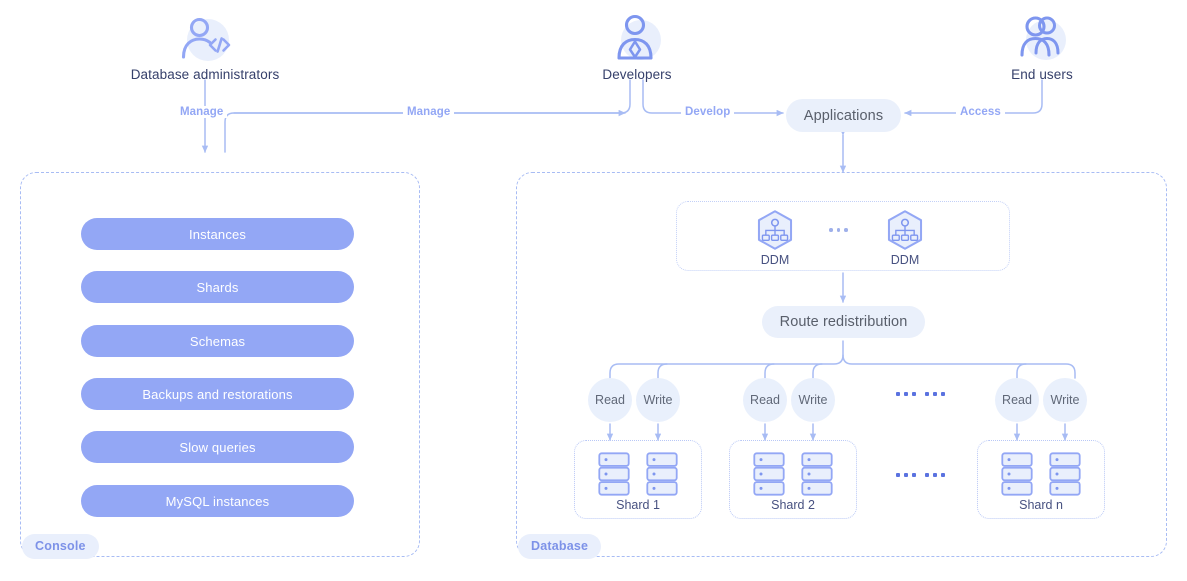 The height and width of the screenshot is (581, 1187). Describe the element at coordinates (560, 546) in the screenshot. I see `database-zone-tag: Database` at that location.